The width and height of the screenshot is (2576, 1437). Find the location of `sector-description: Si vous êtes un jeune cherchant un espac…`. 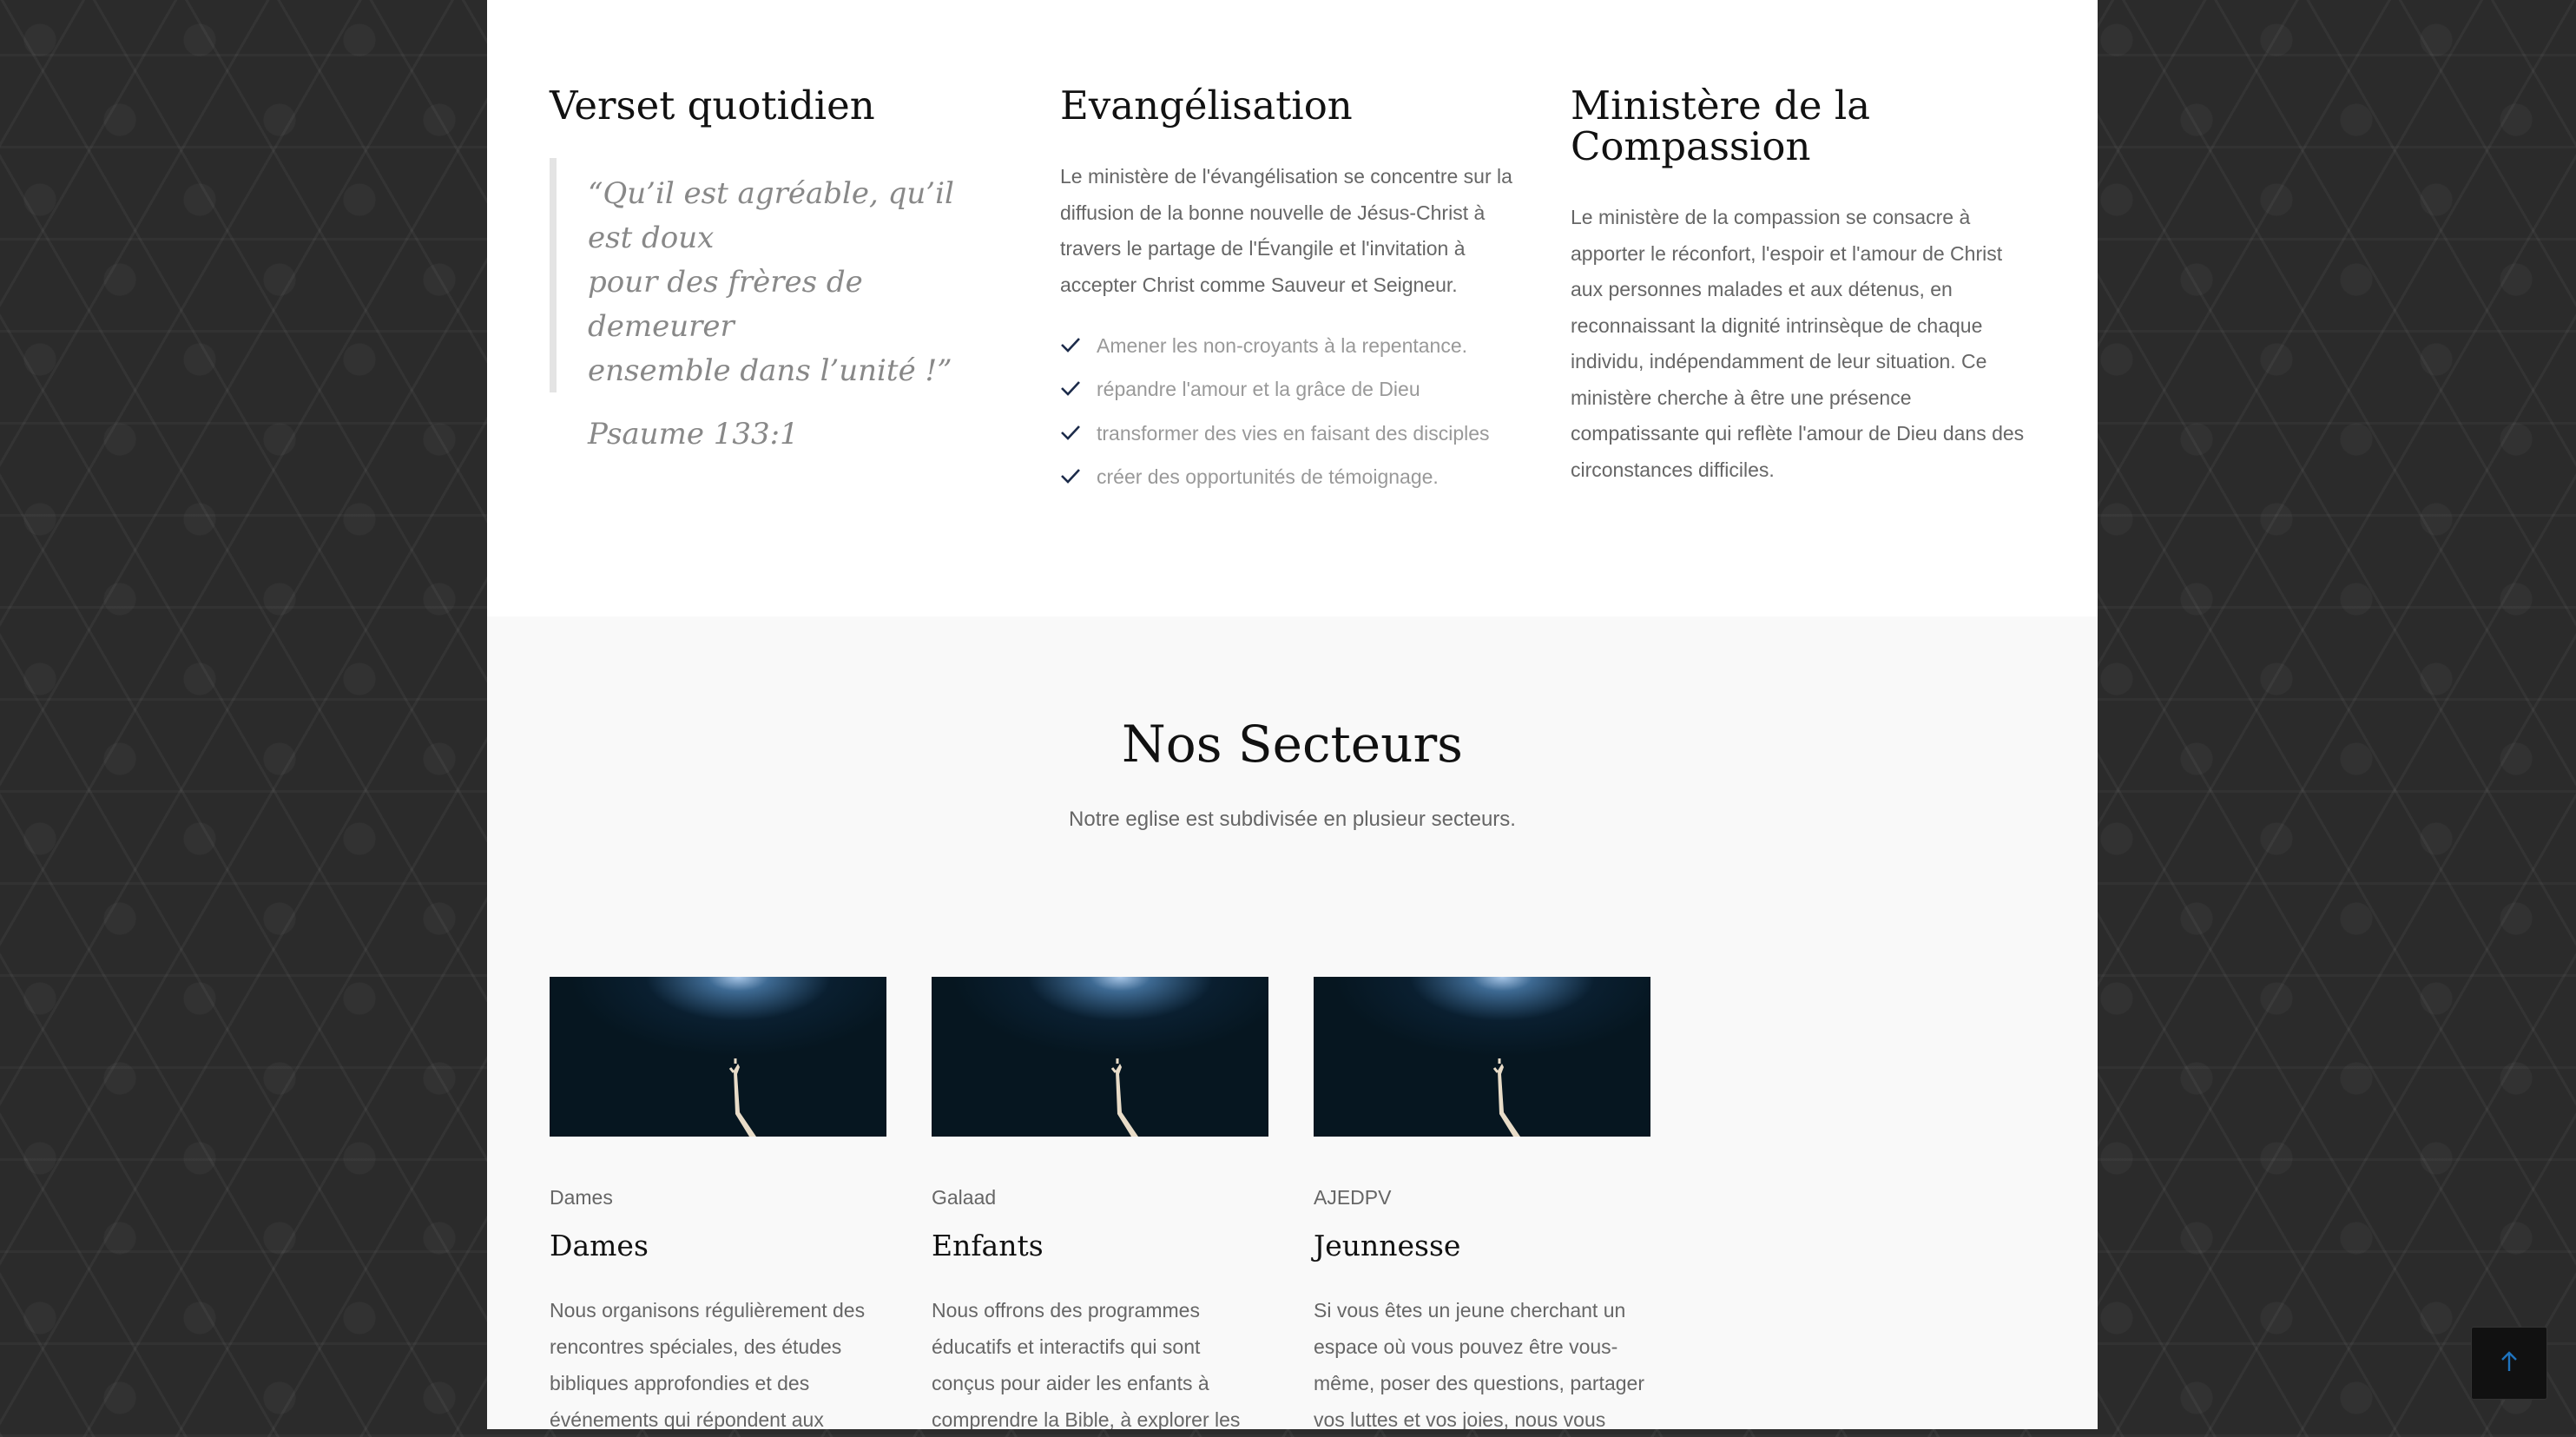

sector-description: Si vous êtes un jeune cherchant un espac… is located at coordinates (1479, 1364).